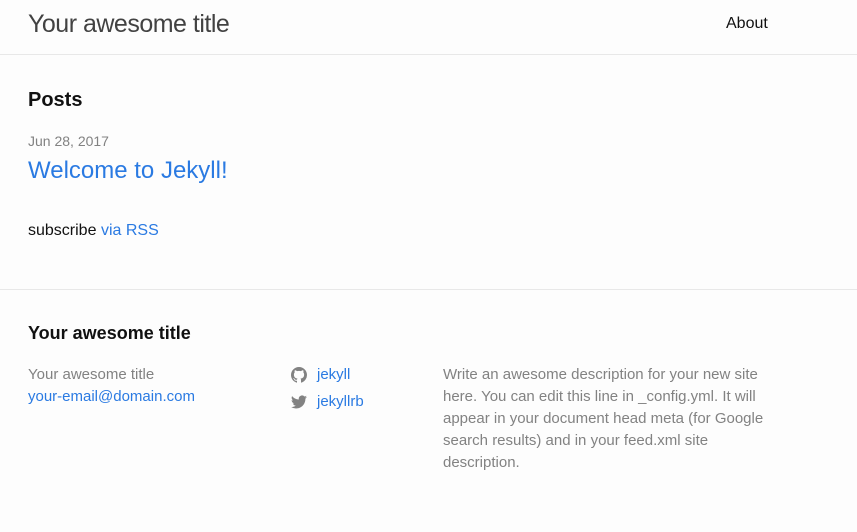 The image size is (857, 532). Describe the element at coordinates (129, 24) in the screenshot. I see `site-title-link: Your awesome title` at that location.